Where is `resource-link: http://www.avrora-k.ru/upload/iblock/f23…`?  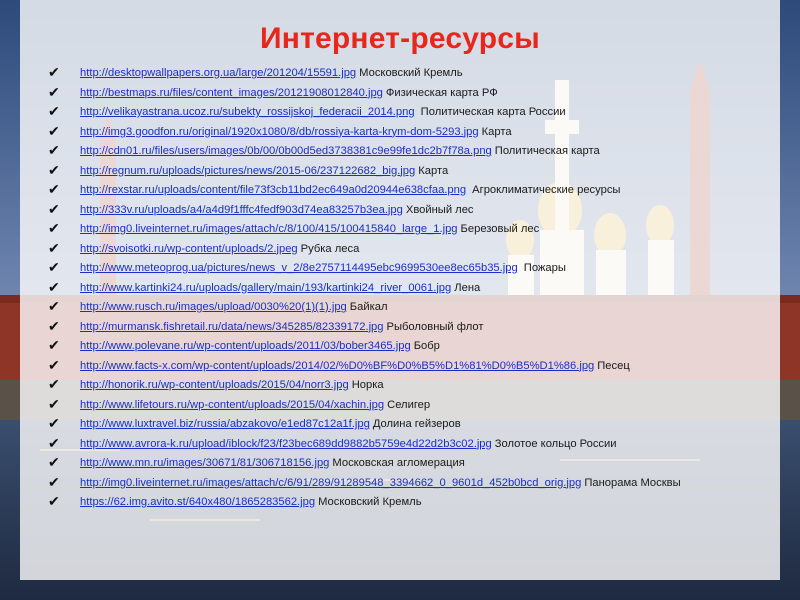 resource-link: http://www.avrora-k.ru/upload/iblock/f23… is located at coordinates (286, 444).